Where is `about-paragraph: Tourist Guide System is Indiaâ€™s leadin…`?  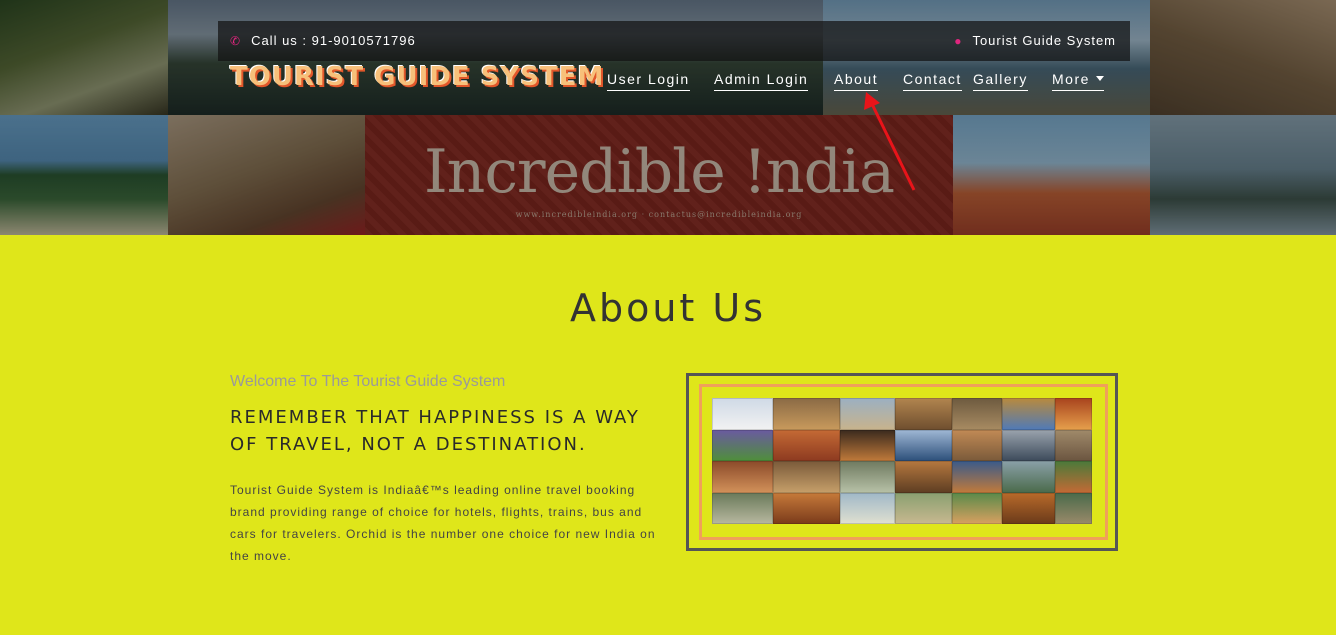
about-paragraph: Tourist Guide System is Indiaâ€™s leadin… is located at coordinates (443, 523).